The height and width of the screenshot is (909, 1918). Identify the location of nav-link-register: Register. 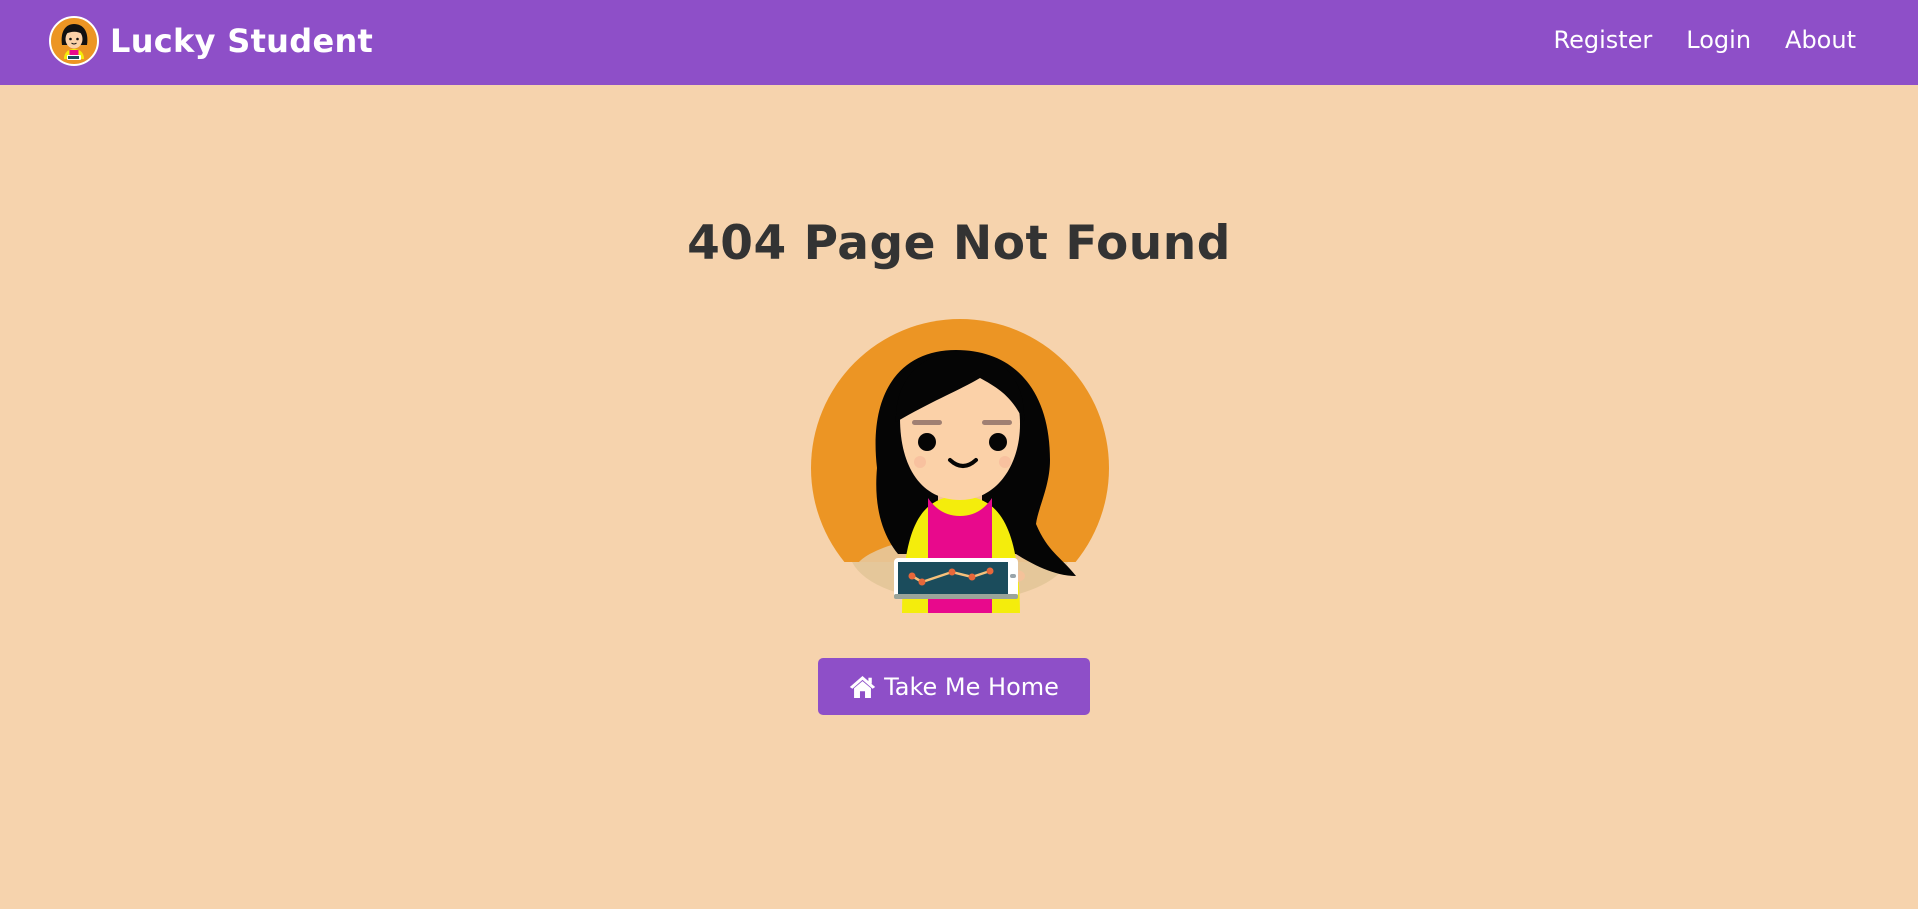
(1602, 40).